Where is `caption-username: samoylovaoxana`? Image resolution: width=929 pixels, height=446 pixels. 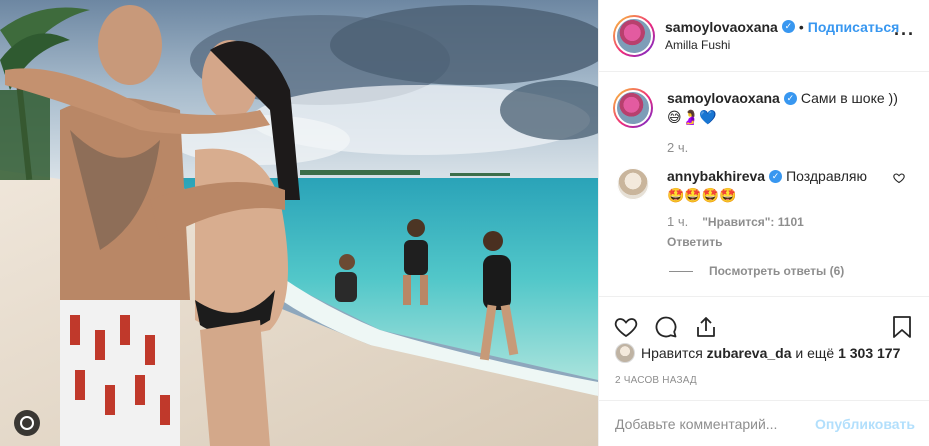 caption-username: samoylovaoxana is located at coordinates (723, 98).